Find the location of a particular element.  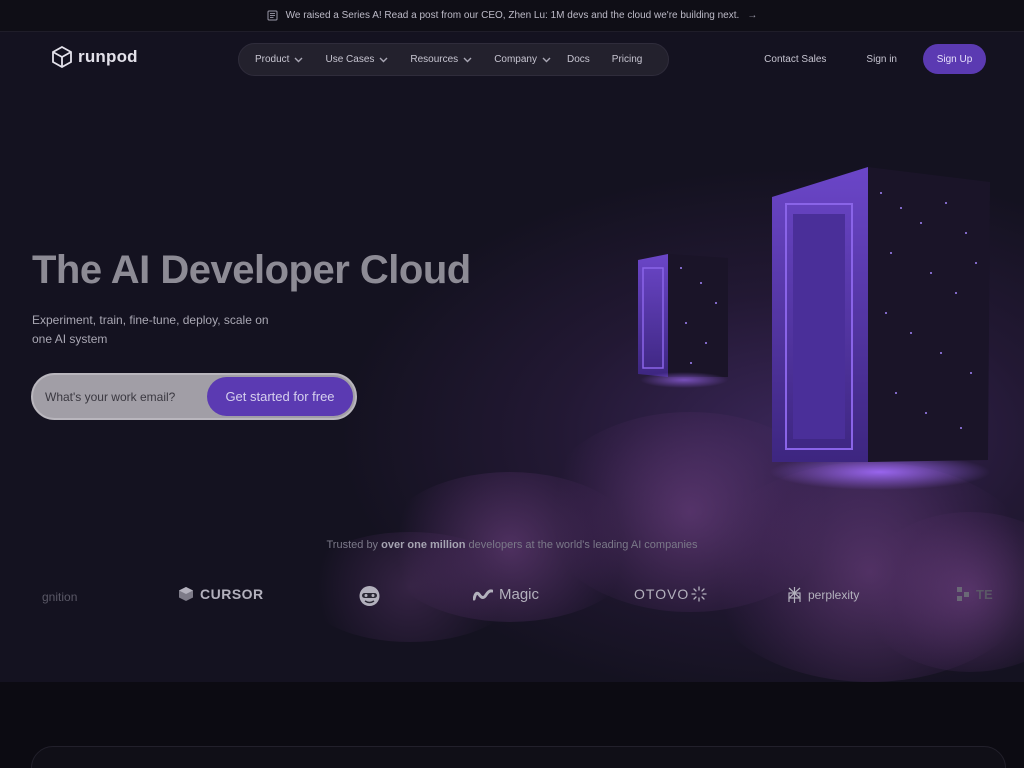

logo-otovo: OTOVO is located at coordinates (670, 594).